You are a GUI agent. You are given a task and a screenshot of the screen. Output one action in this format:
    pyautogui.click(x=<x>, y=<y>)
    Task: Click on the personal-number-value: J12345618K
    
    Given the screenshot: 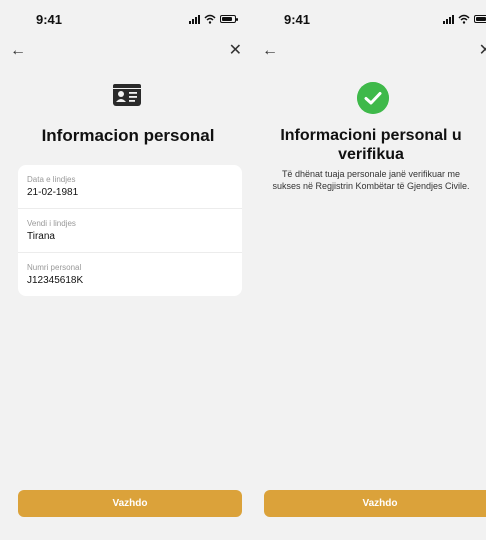 What is the action you would take?
    pyautogui.click(x=55, y=280)
    